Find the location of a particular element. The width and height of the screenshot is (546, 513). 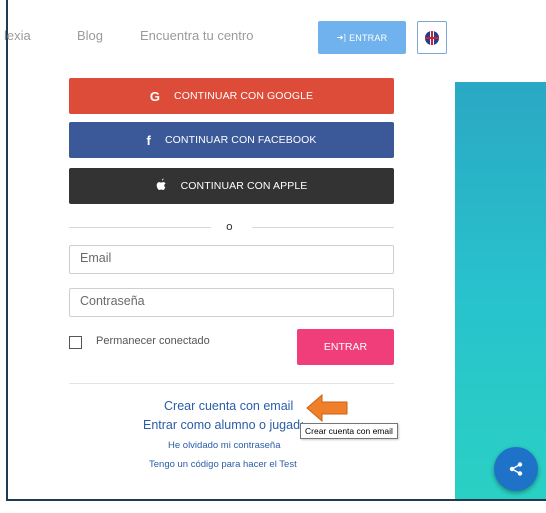

forgot-password-link: He olvidado mi contraseña is located at coordinates (224, 445).